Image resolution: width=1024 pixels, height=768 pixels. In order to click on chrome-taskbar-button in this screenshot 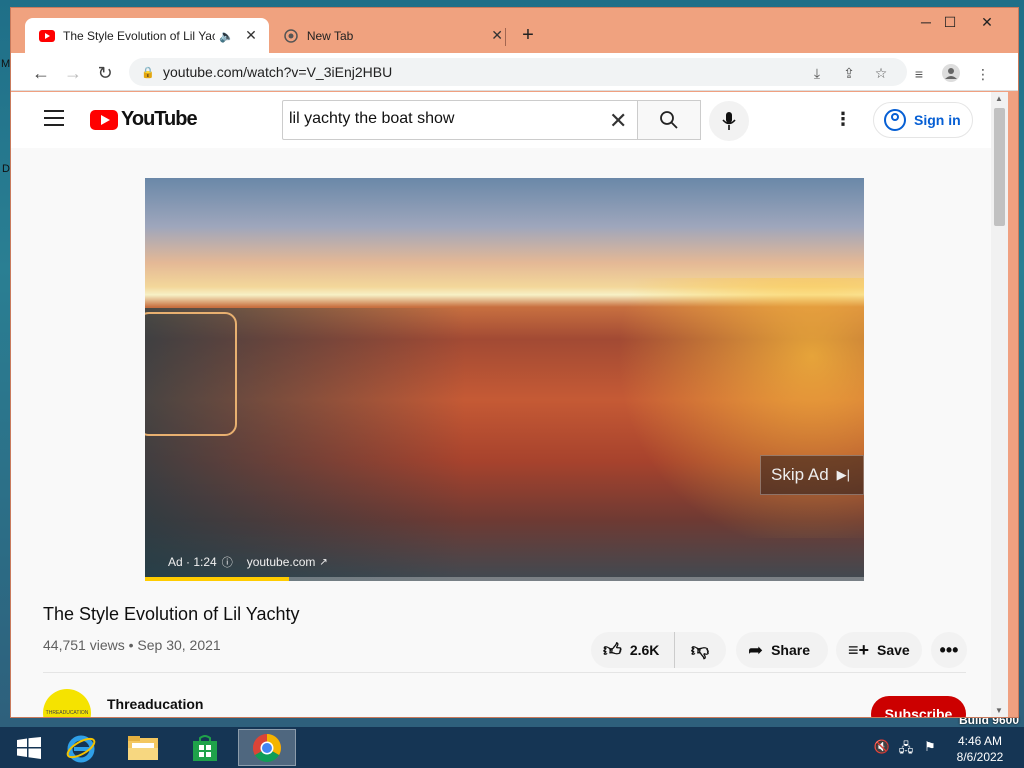, I will do `click(267, 747)`.